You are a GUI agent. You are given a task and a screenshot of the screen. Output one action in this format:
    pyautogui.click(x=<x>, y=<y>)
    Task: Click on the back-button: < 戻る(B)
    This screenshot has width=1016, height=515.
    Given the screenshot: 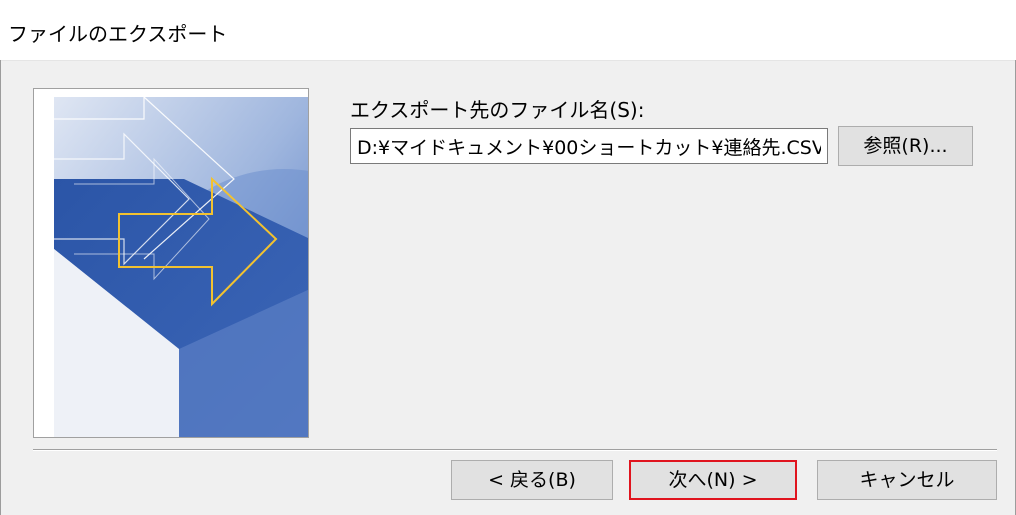 What is the action you would take?
    pyautogui.click(x=532, y=480)
    